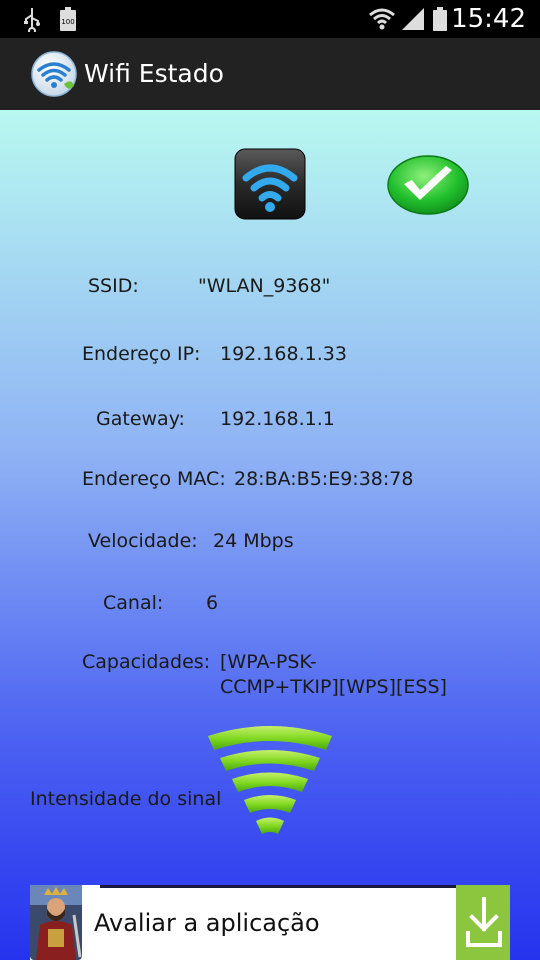  What do you see at coordinates (270, 19) in the screenshot?
I see `status-bar: 100 15:42` at bounding box center [270, 19].